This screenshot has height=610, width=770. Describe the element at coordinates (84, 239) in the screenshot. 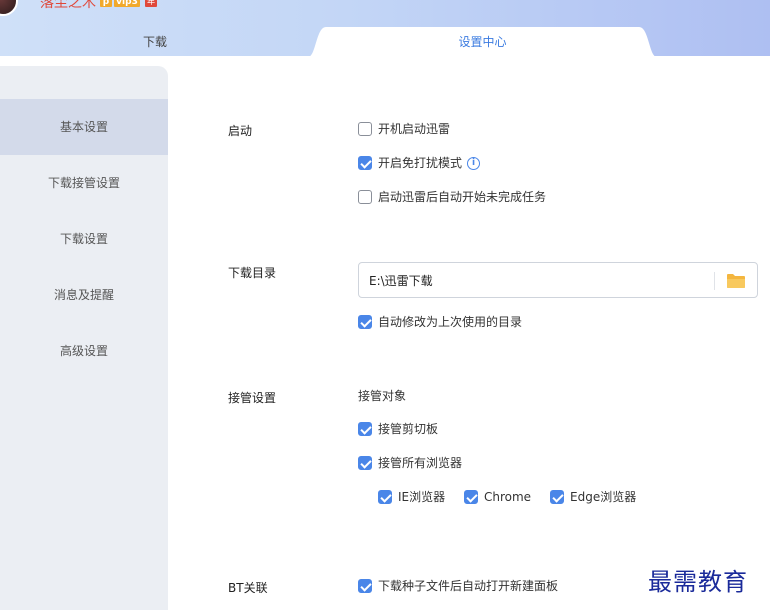

I see `sidebar-item-download: 下载设置` at that location.